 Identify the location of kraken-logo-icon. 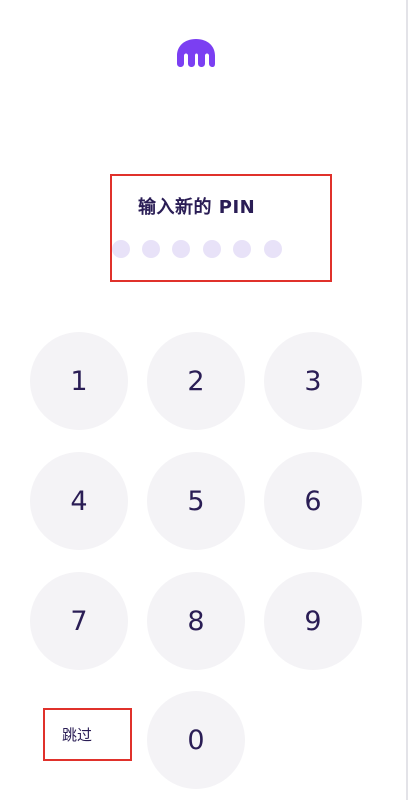
(196, 53).